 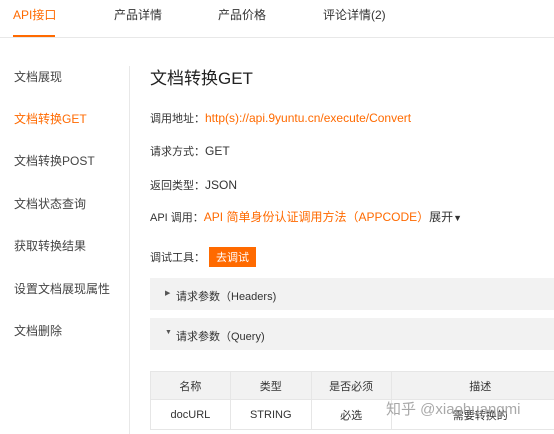 I want to click on sidebar-item-doc-convert-get: 文档转换GET, so click(x=50, y=118).